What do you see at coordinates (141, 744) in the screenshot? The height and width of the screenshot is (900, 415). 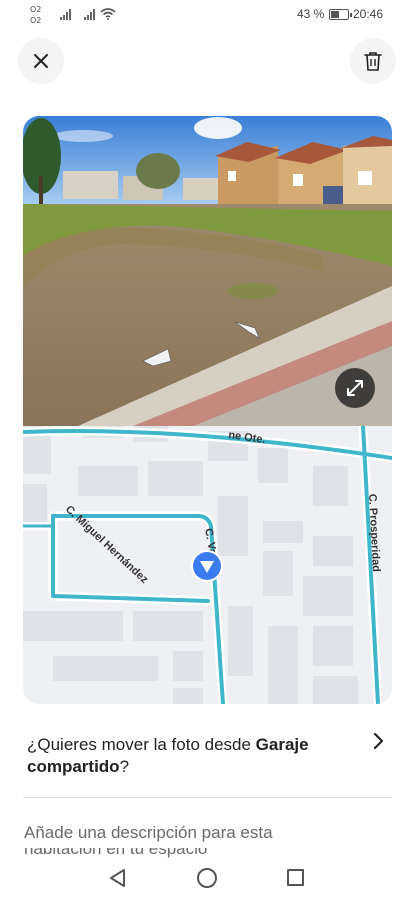 I see `move-photo-prefix: ¿Quieres mover la foto desde` at bounding box center [141, 744].